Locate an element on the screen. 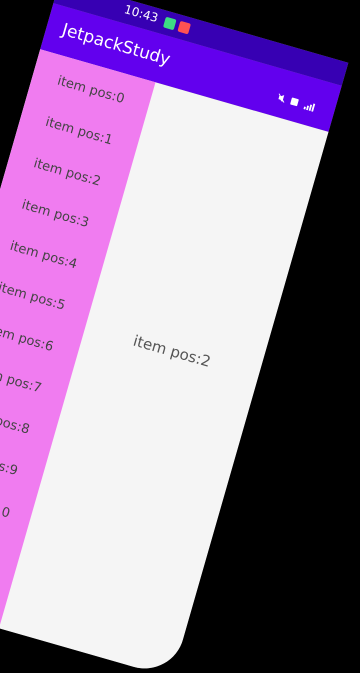 The image size is (360, 673). app-notification-icon is located at coordinates (169, 23).